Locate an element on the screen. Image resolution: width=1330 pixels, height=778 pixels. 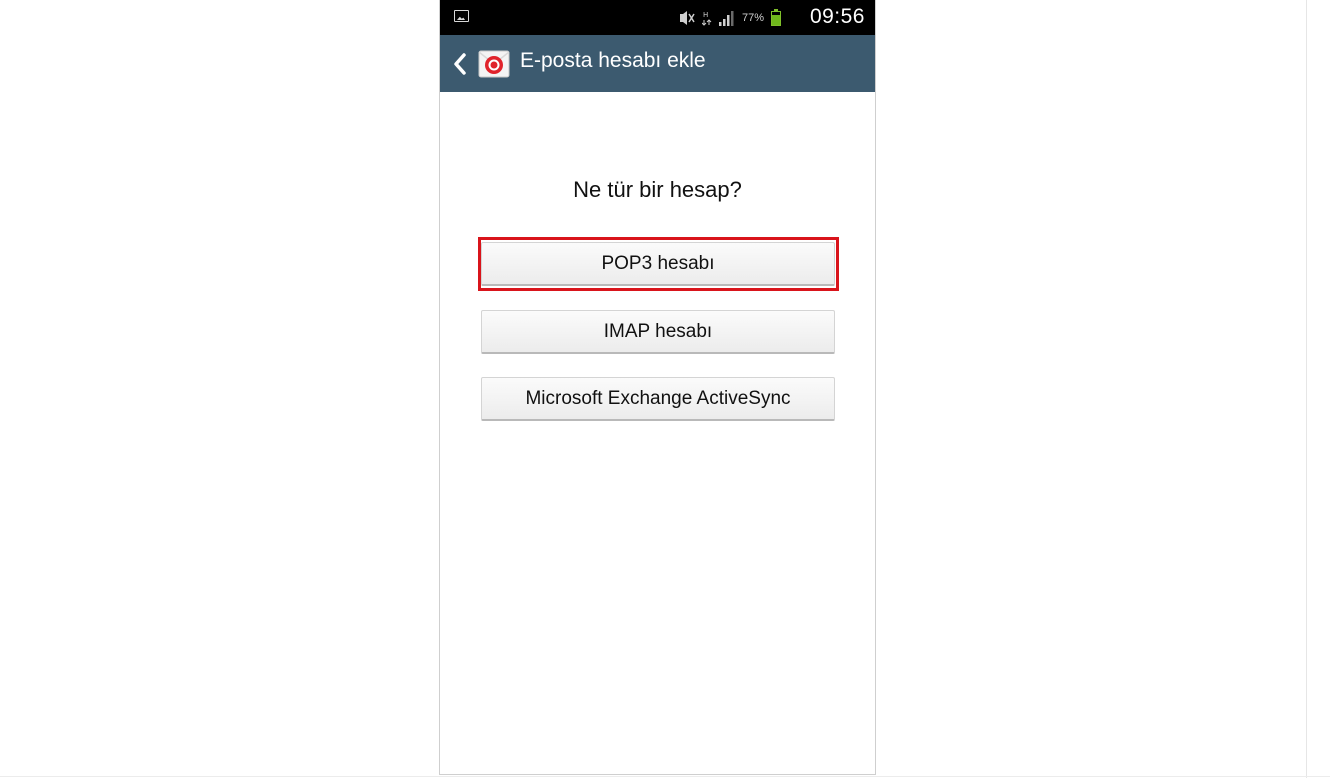
email-app-icon is located at coordinates (494, 64).